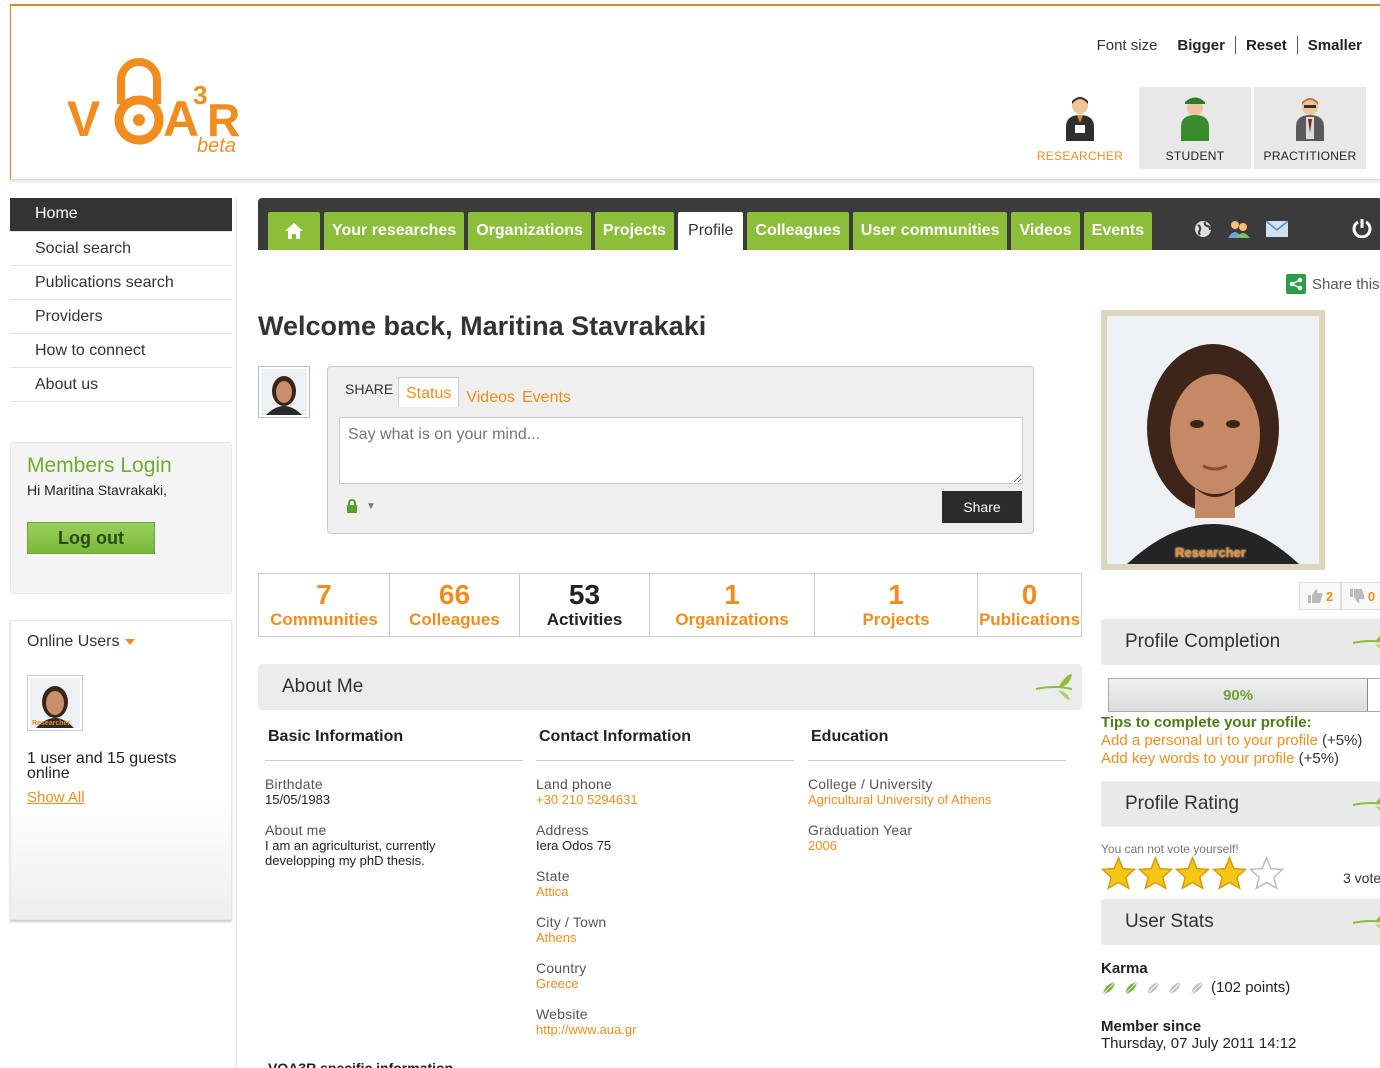 The image size is (1380, 1068). Describe the element at coordinates (1206, 722) in the screenshot. I see `tips-title: Tips to complete your profile:` at that location.